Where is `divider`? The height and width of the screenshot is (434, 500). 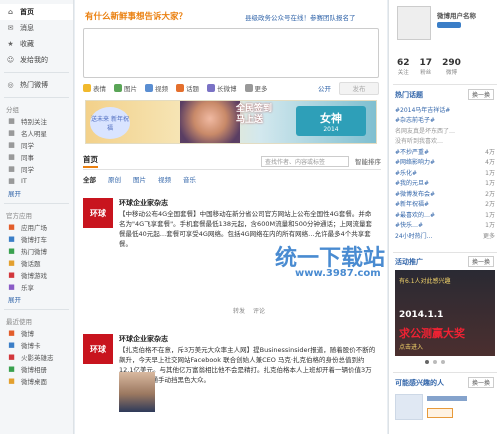
divider is located at coordinates (36, 203).